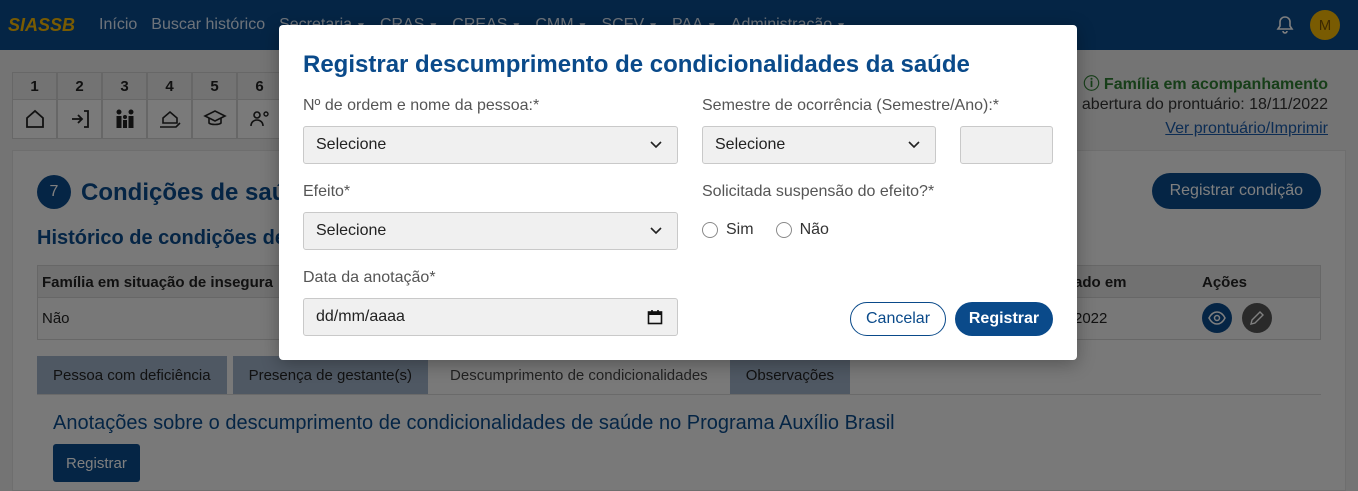 The image size is (1358, 491). I want to click on date-label: Data da anotação*, so click(369, 277).